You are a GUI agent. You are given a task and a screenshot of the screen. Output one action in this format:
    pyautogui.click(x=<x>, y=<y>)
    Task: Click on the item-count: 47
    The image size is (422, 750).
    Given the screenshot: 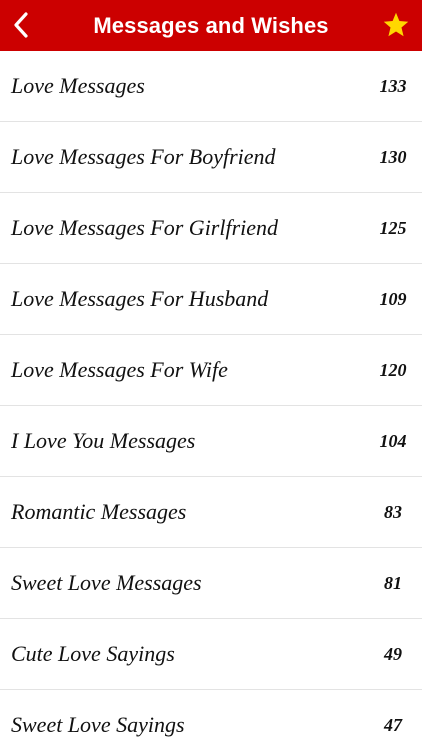 What is the action you would take?
    pyautogui.click(x=393, y=724)
    